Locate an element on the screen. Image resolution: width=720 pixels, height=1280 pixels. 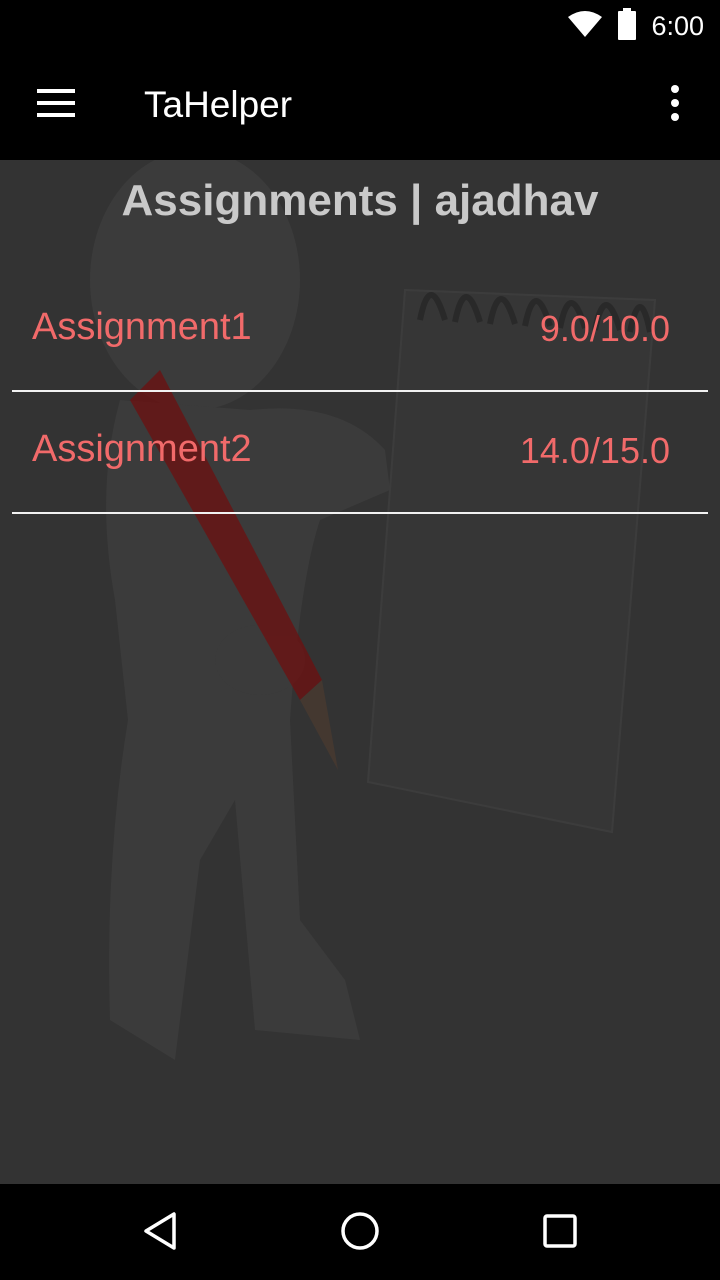
page-heading: Assignments | ajadhav is located at coordinates (360, 200).